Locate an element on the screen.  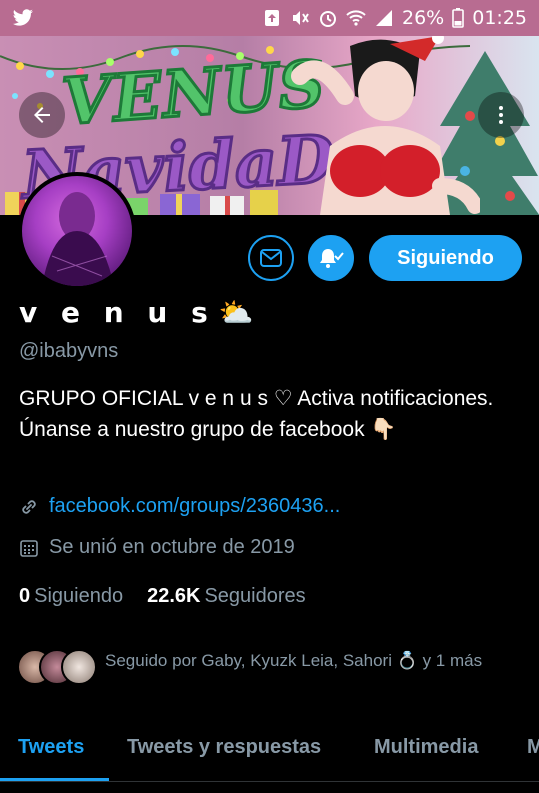
more-options-button is located at coordinates (501, 115).